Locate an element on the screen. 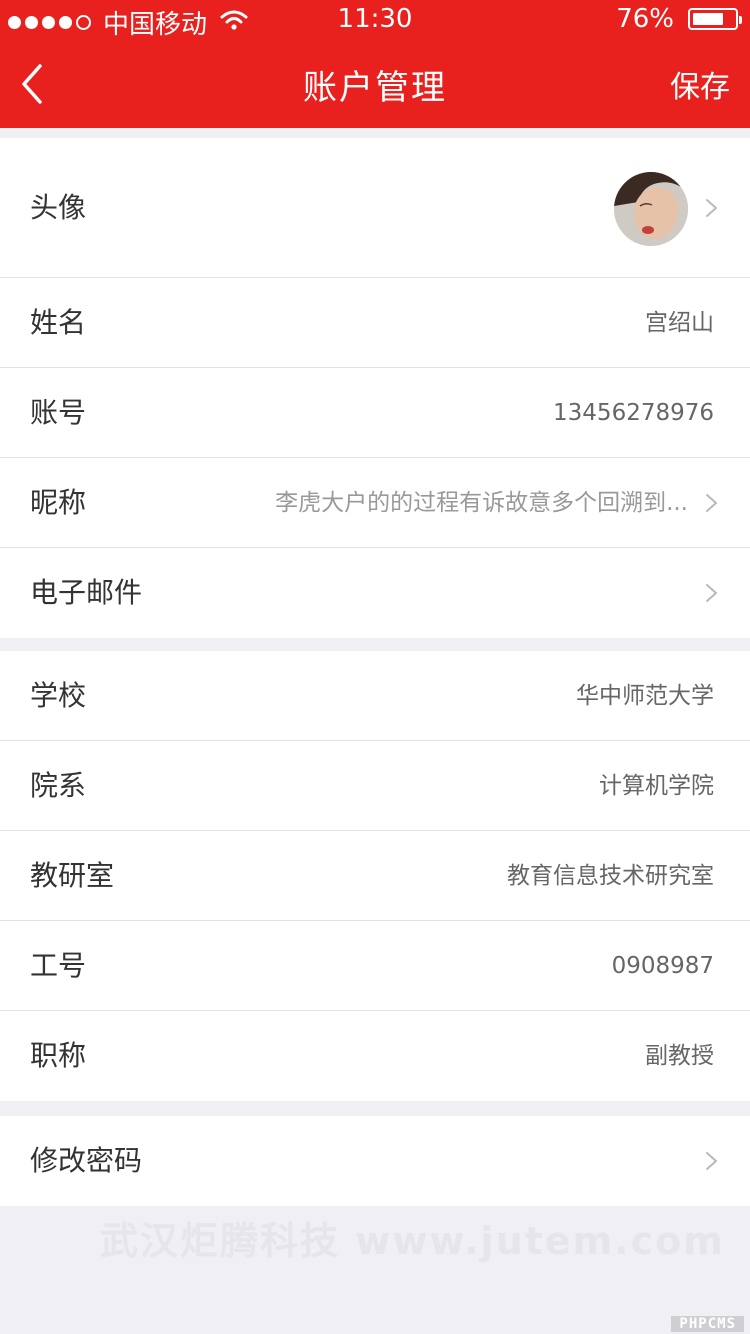 This screenshot has height=1334, width=750. office-value: 教育信息技术研究室 is located at coordinates (610, 876).